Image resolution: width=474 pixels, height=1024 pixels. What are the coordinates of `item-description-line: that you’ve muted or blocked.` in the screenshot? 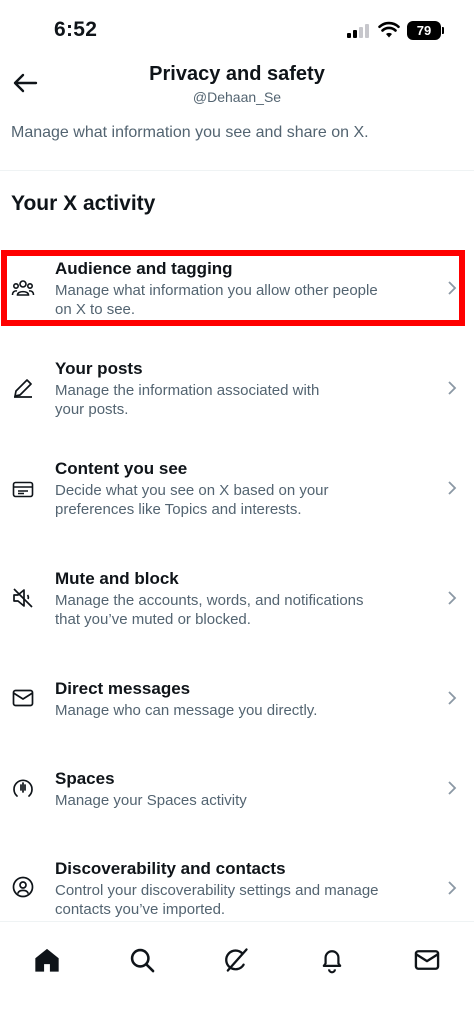 It's located at (153, 619).